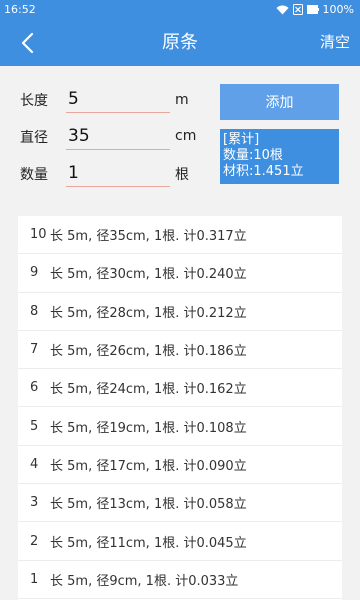 The height and width of the screenshot is (600, 360). What do you see at coordinates (34, 350) in the screenshot?
I see `item-index: 7` at bounding box center [34, 350].